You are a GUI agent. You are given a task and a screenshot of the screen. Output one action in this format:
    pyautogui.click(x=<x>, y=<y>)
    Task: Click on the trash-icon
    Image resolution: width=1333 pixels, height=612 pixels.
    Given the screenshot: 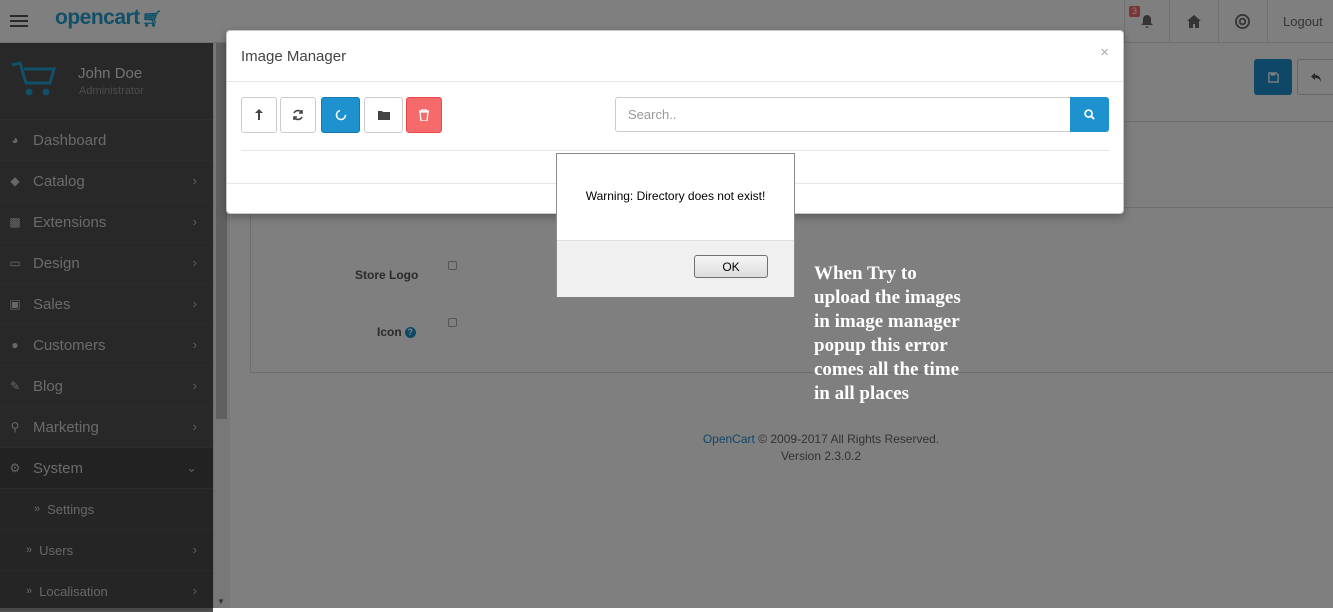 What is the action you would take?
    pyautogui.click(x=424, y=115)
    